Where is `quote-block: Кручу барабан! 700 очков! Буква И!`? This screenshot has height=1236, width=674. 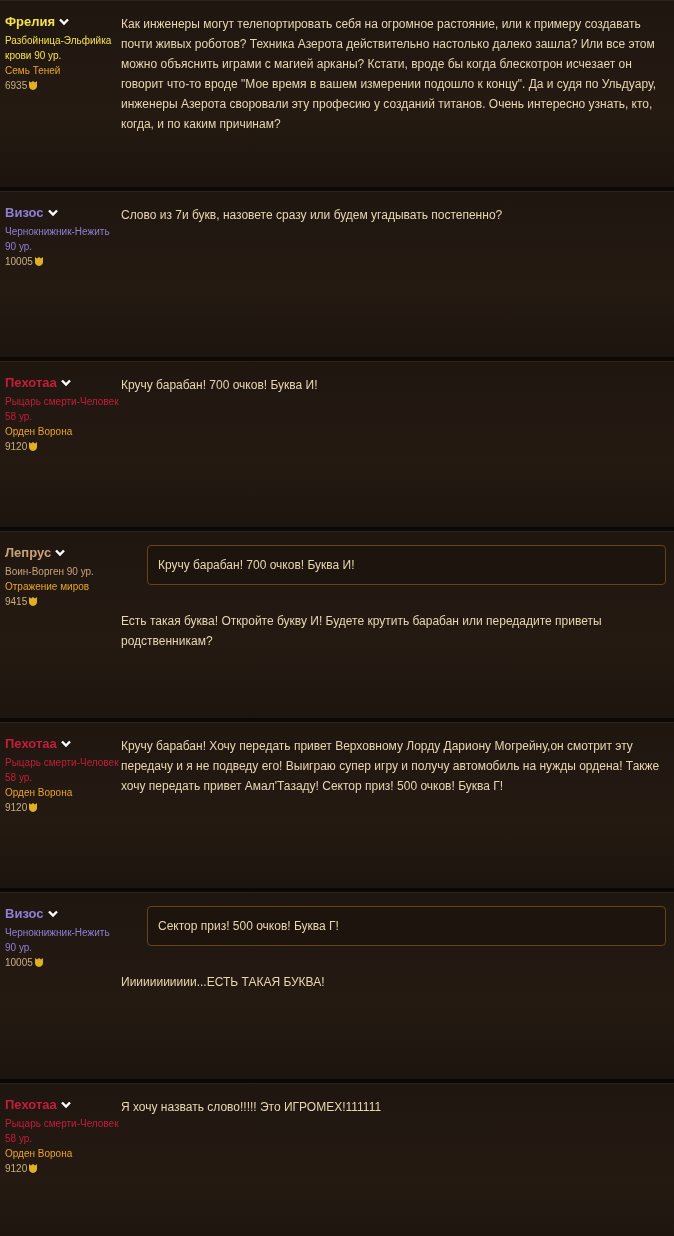 quote-block: Кручу барабан! 700 очков! Буква И! is located at coordinates (406, 565).